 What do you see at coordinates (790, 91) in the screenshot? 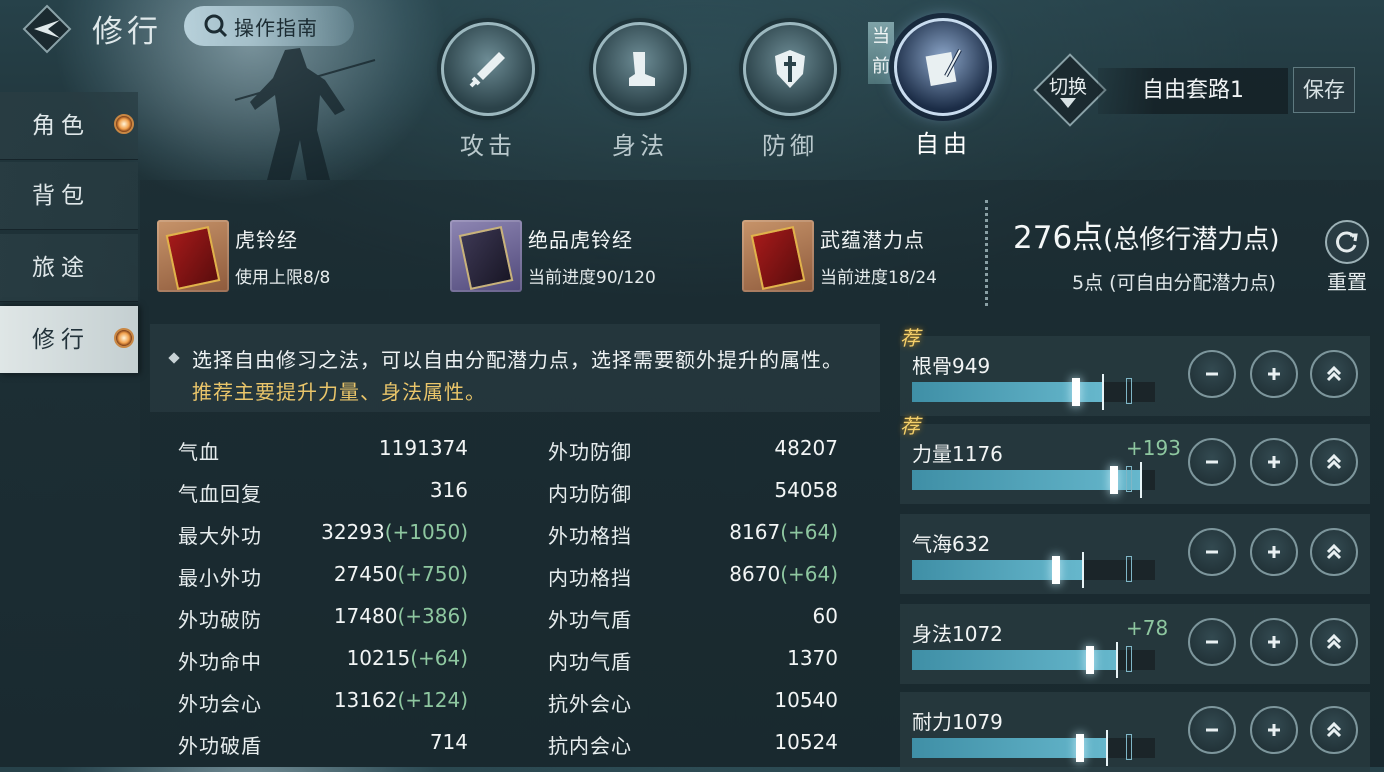
I see `tab-defense: 防御` at bounding box center [790, 91].